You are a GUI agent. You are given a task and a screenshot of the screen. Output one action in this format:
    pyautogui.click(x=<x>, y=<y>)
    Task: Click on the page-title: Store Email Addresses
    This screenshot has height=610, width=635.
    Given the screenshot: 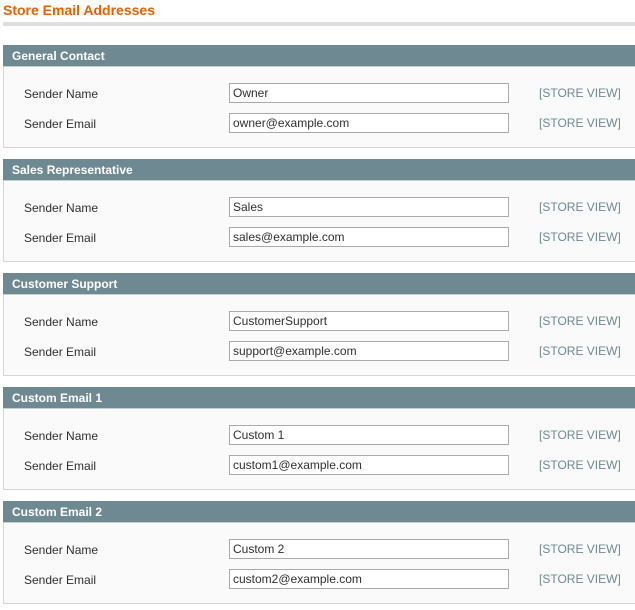 What is the action you would take?
    pyautogui.click(x=79, y=10)
    